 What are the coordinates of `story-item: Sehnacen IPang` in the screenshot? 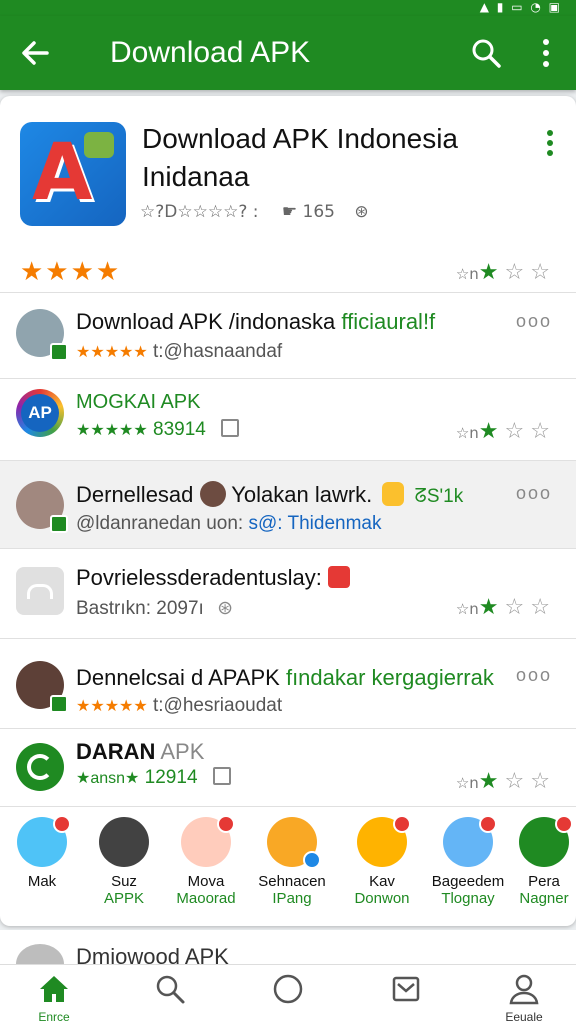 It's located at (292, 862).